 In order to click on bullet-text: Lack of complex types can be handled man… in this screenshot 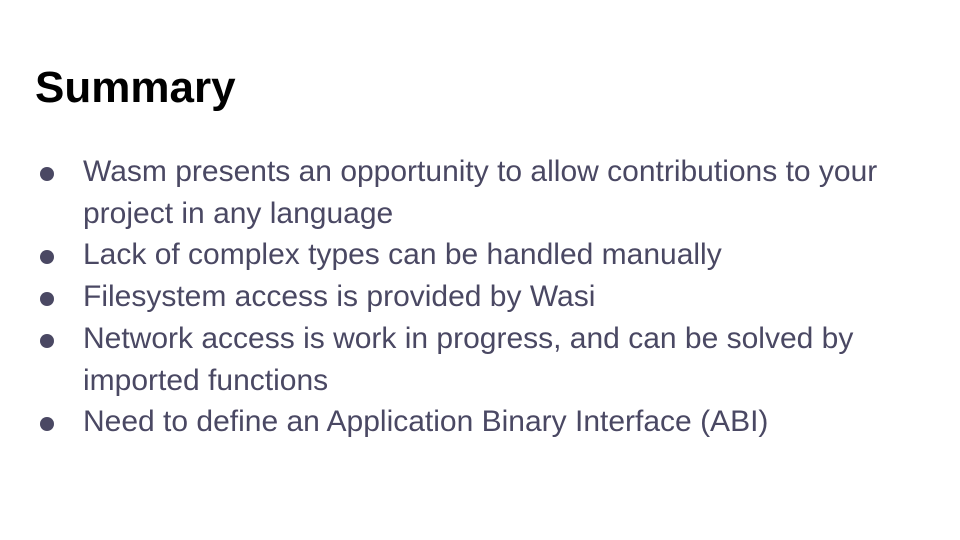, I will do `click(402, 255)`.